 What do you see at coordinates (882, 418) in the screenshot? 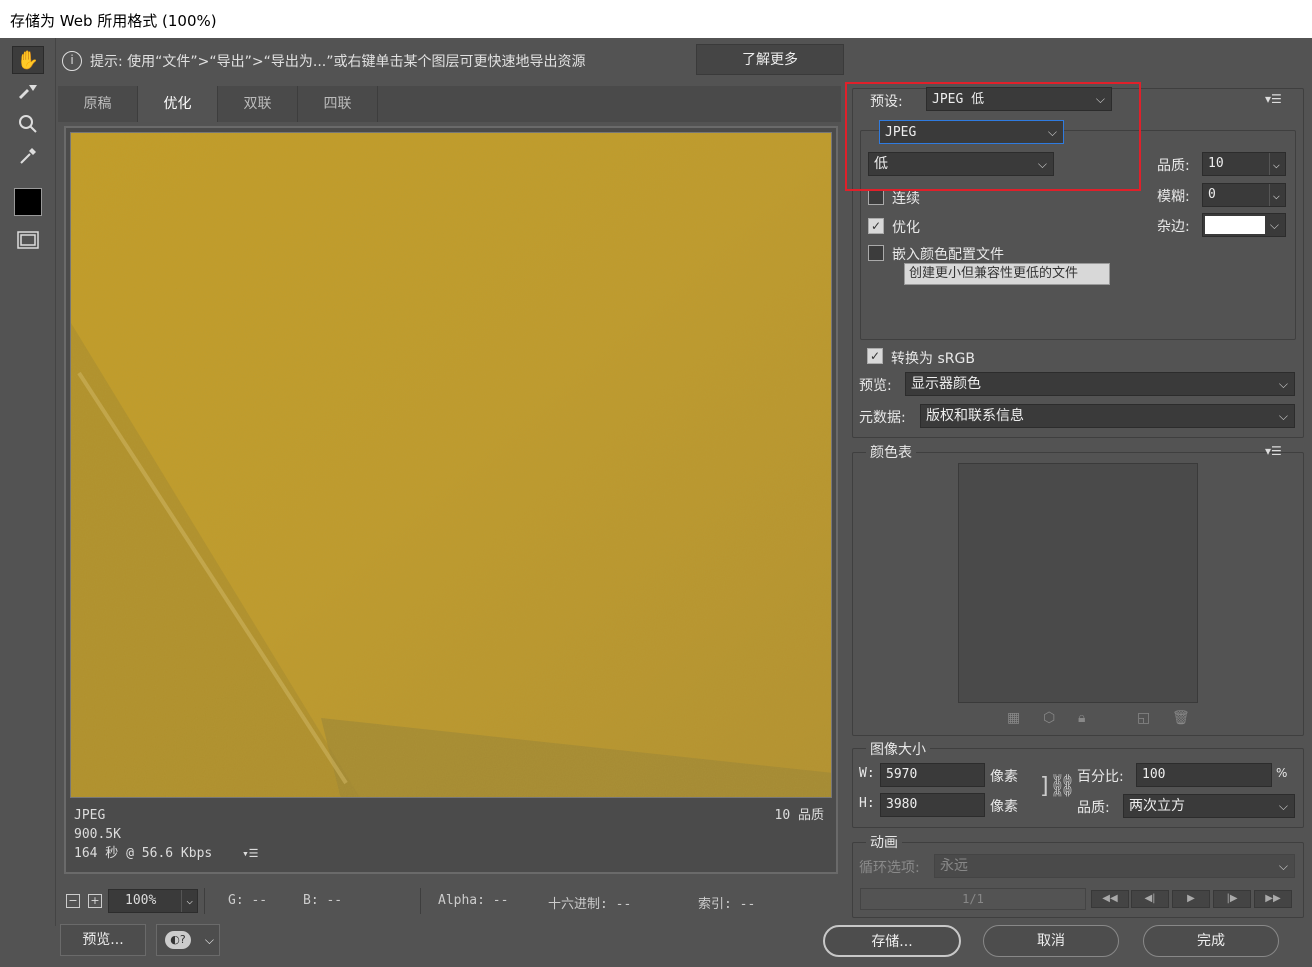
I see `metadata-label: 元数据:` at bounding box center [882, 418].